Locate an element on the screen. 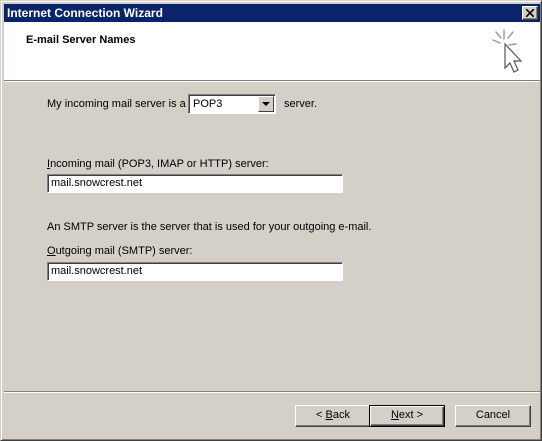  cursor-sparkle-icon is located at coordinates (510, 51).